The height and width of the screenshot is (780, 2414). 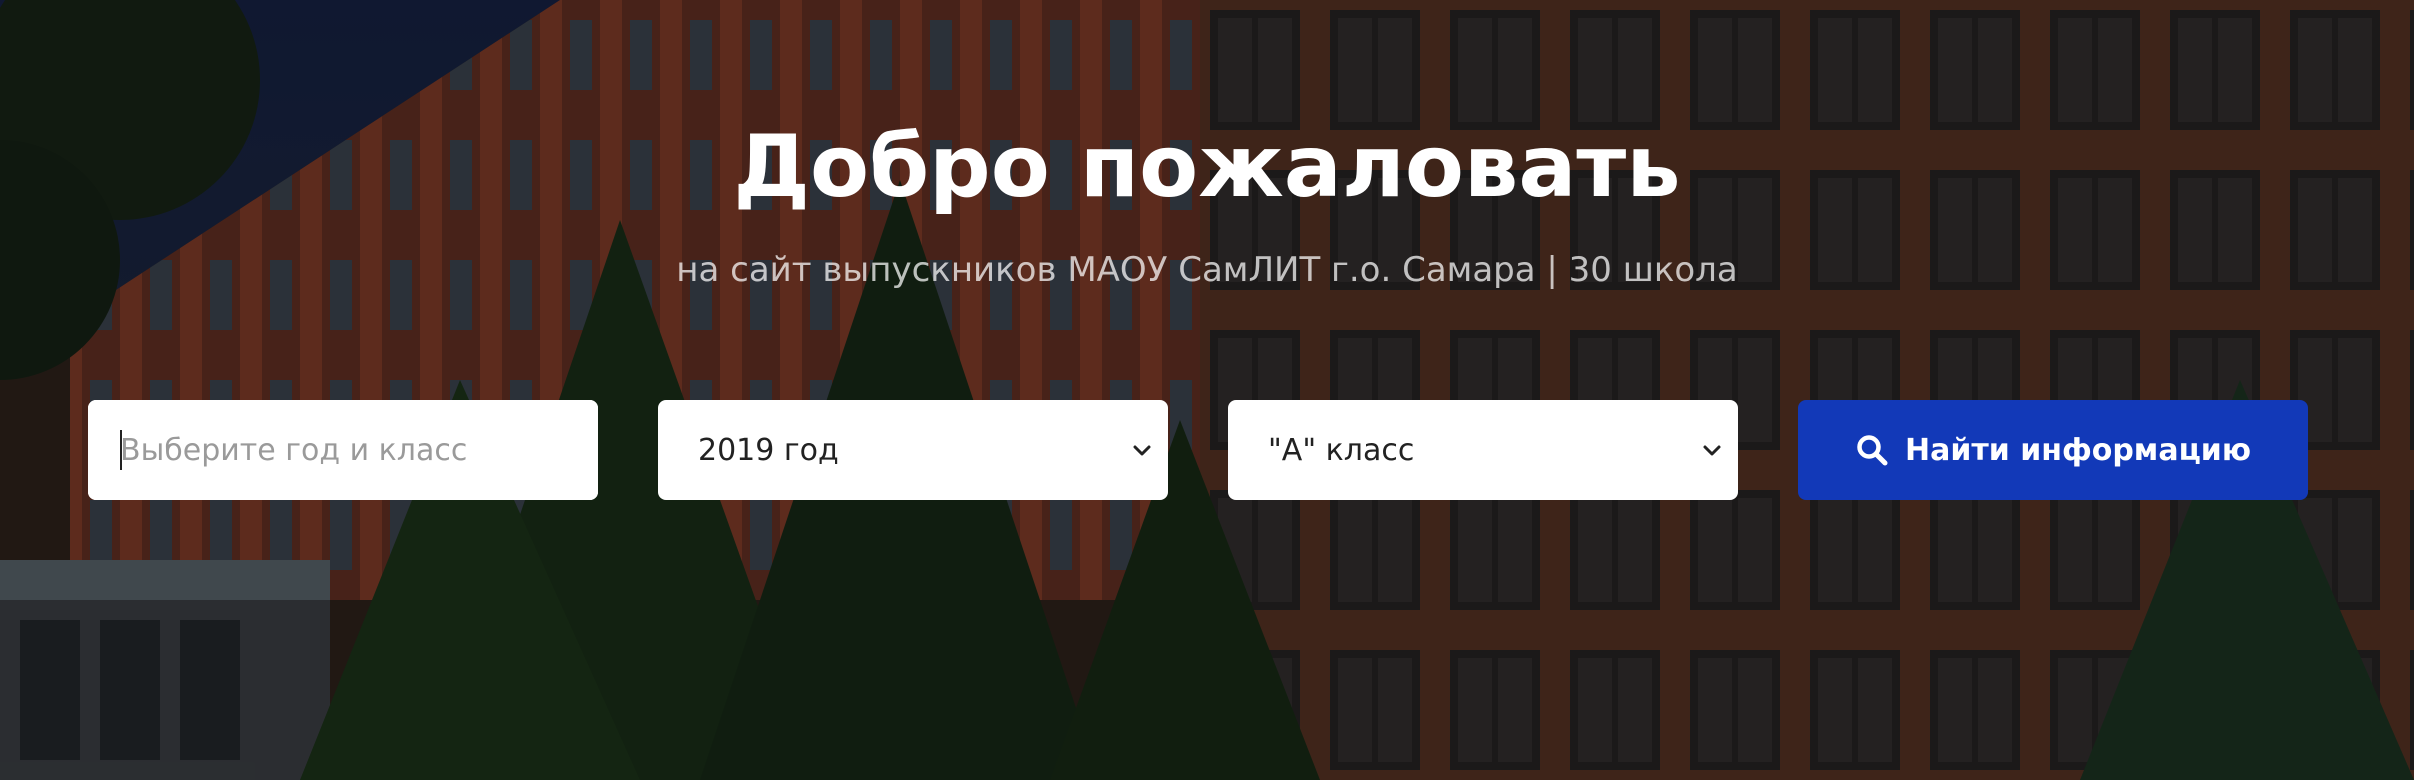 What do you see at coordinates (121, 450) in the screenshot?
I see `text-cursor` at bounding box center [121, 450].